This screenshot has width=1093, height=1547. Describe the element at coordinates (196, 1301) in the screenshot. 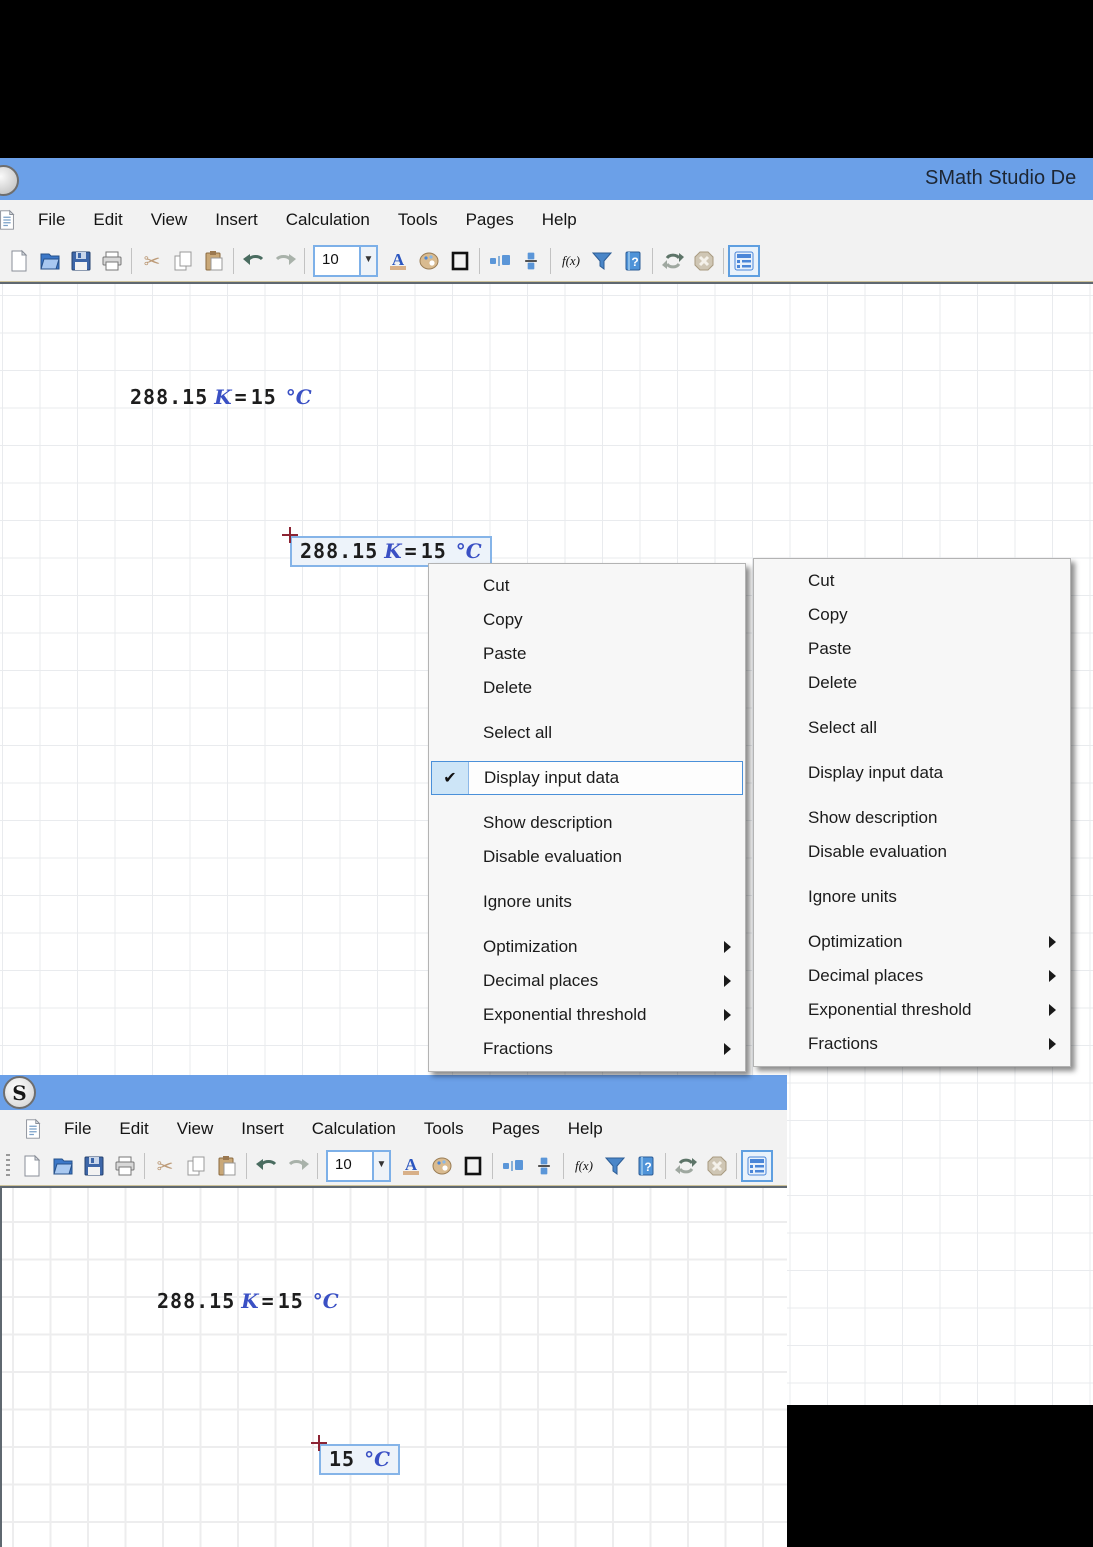

I see `expression-value: 288.15` at that location.